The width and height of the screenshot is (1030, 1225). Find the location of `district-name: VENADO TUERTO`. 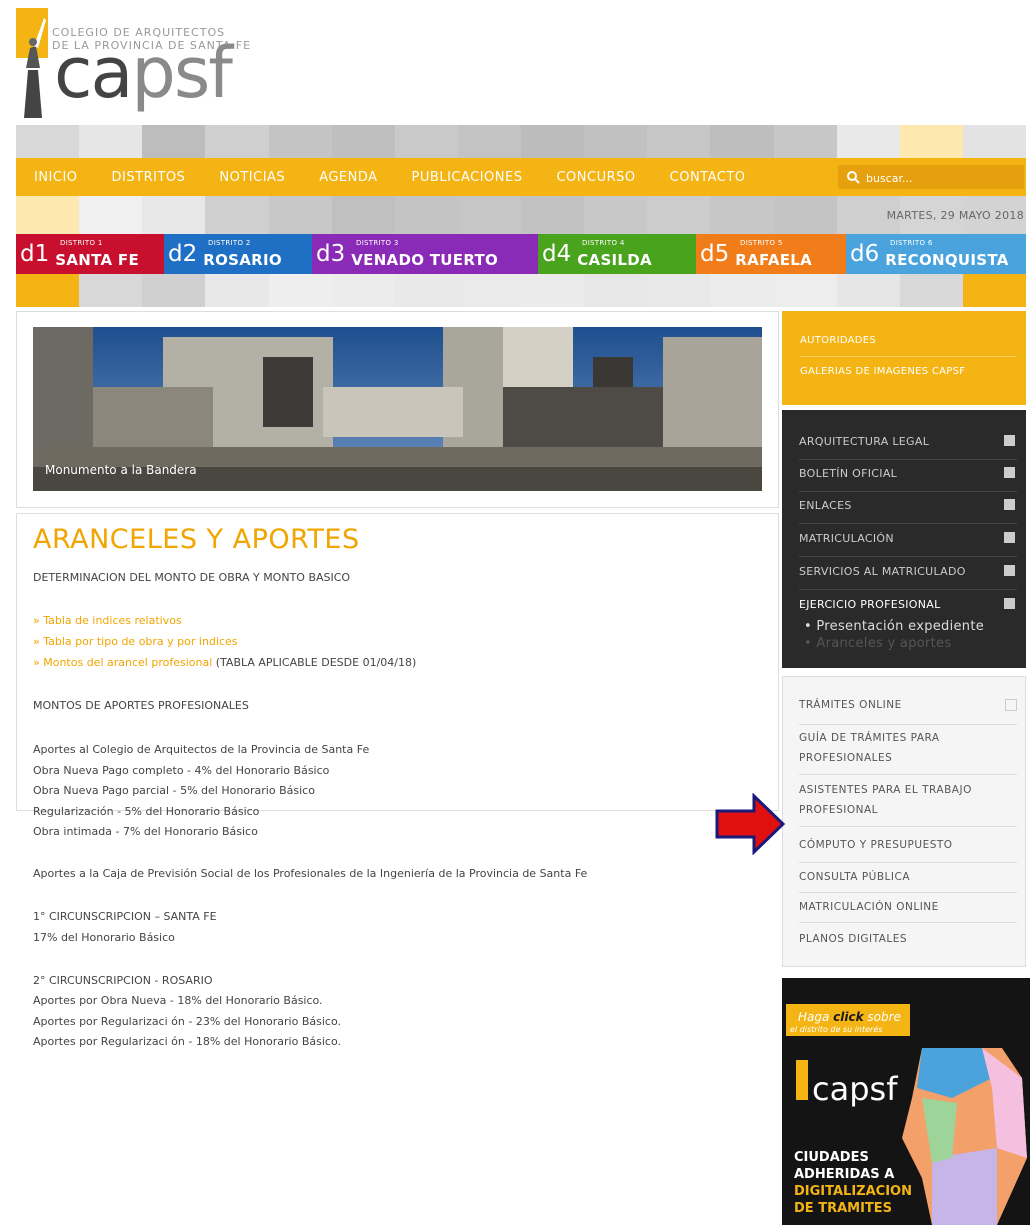

district-name: VENADO TUERTO is located at coordinates (425, 260).